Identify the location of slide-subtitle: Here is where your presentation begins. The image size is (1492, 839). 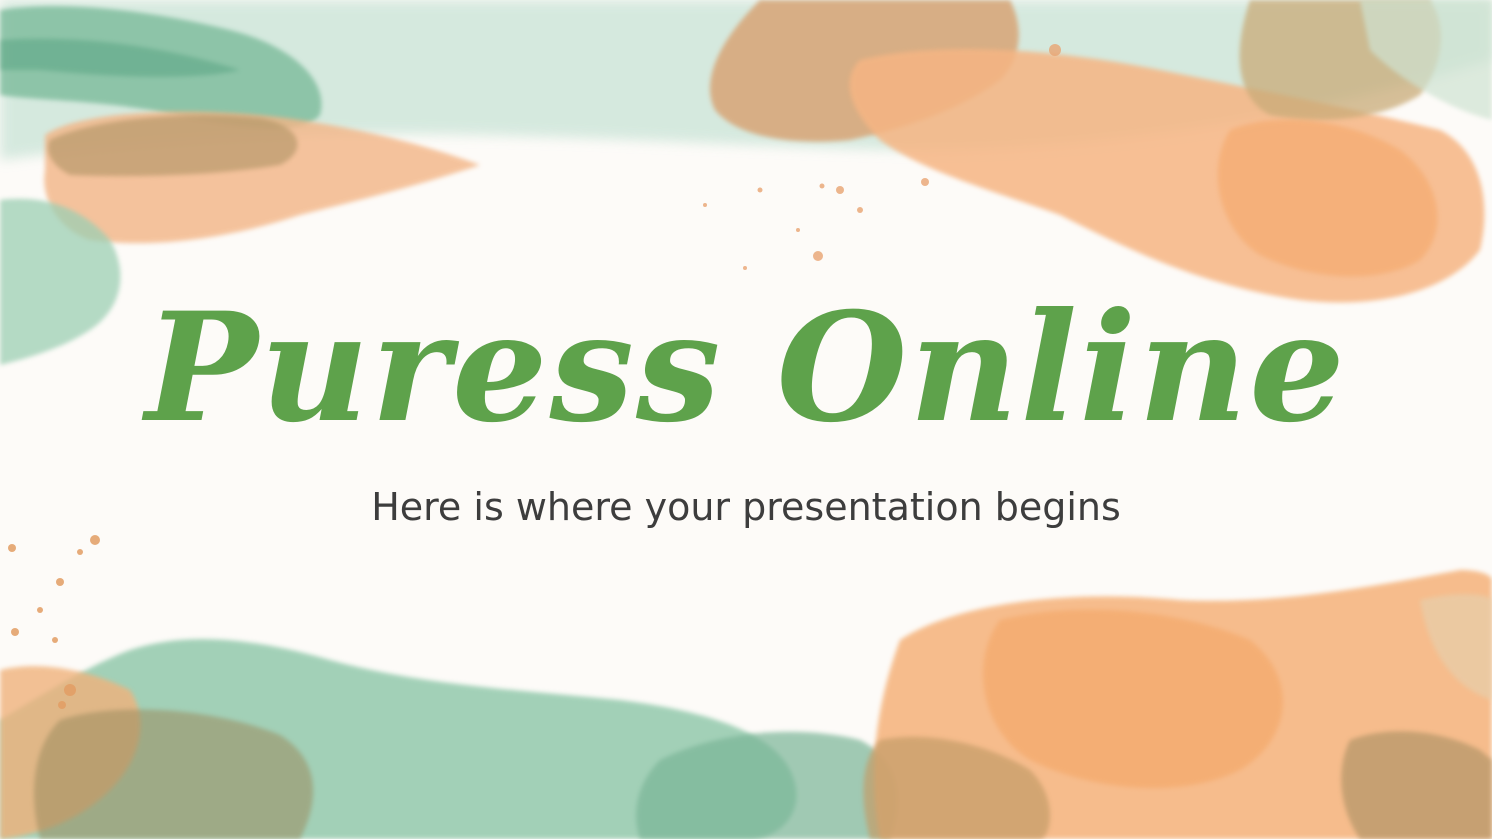
(746, 507).